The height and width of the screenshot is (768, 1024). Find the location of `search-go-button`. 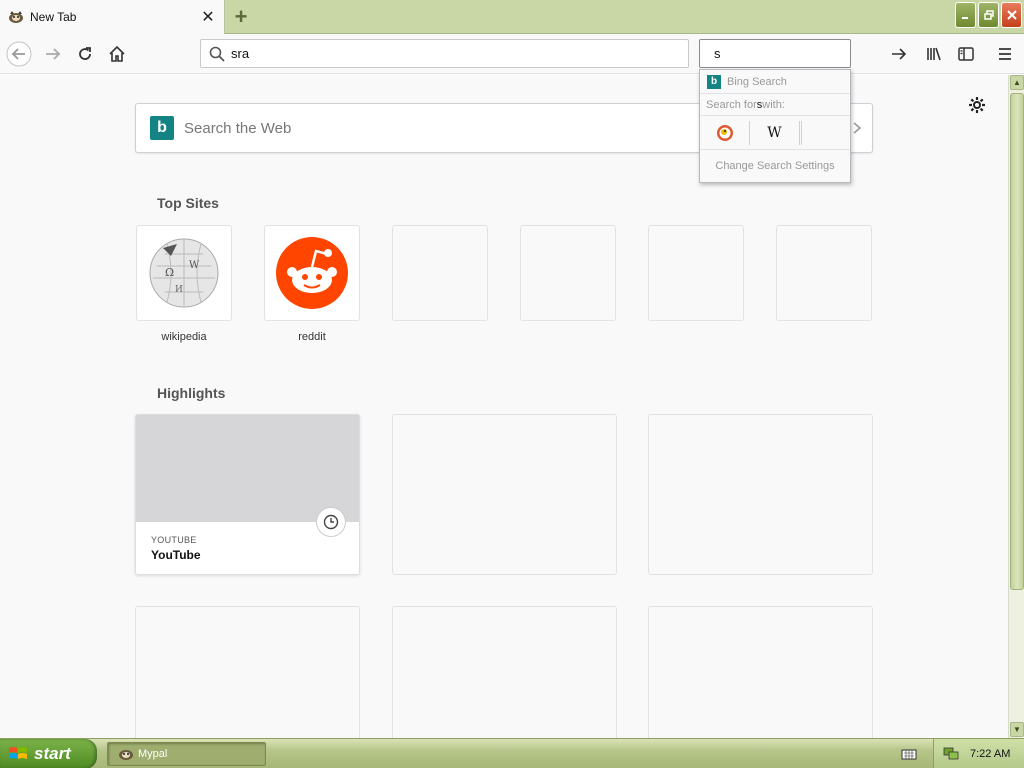

search-go-button is located at coordinates (899, 54).